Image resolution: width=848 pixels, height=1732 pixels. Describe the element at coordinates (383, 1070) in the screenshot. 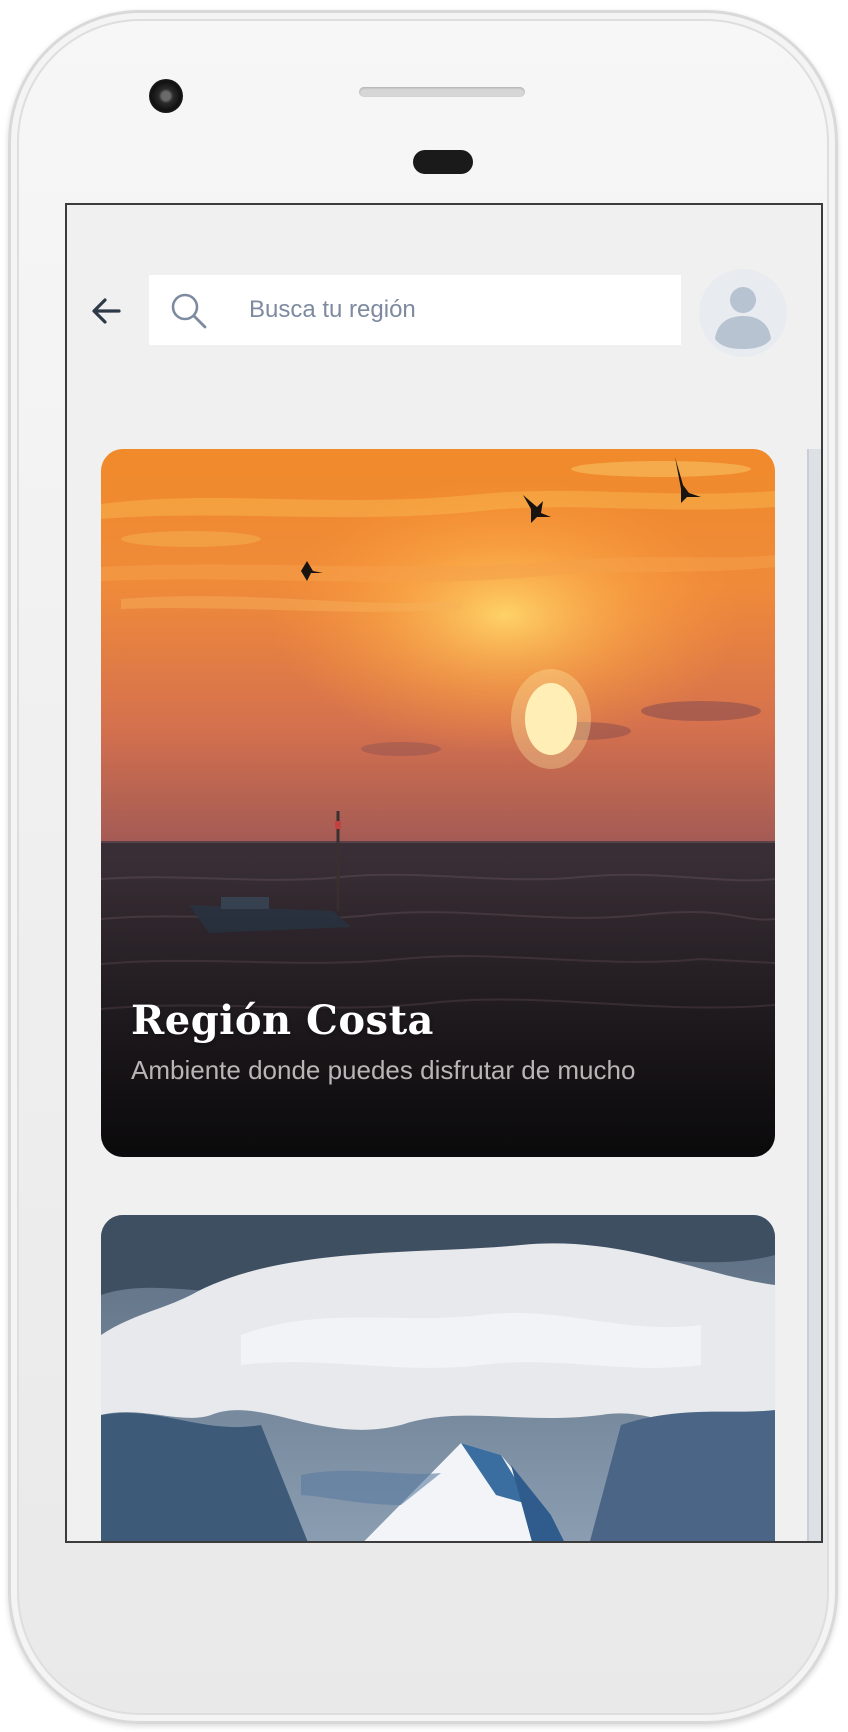

I see `card-subtitle: Ambiente donde puedes disfrutar de mucho` at that location.